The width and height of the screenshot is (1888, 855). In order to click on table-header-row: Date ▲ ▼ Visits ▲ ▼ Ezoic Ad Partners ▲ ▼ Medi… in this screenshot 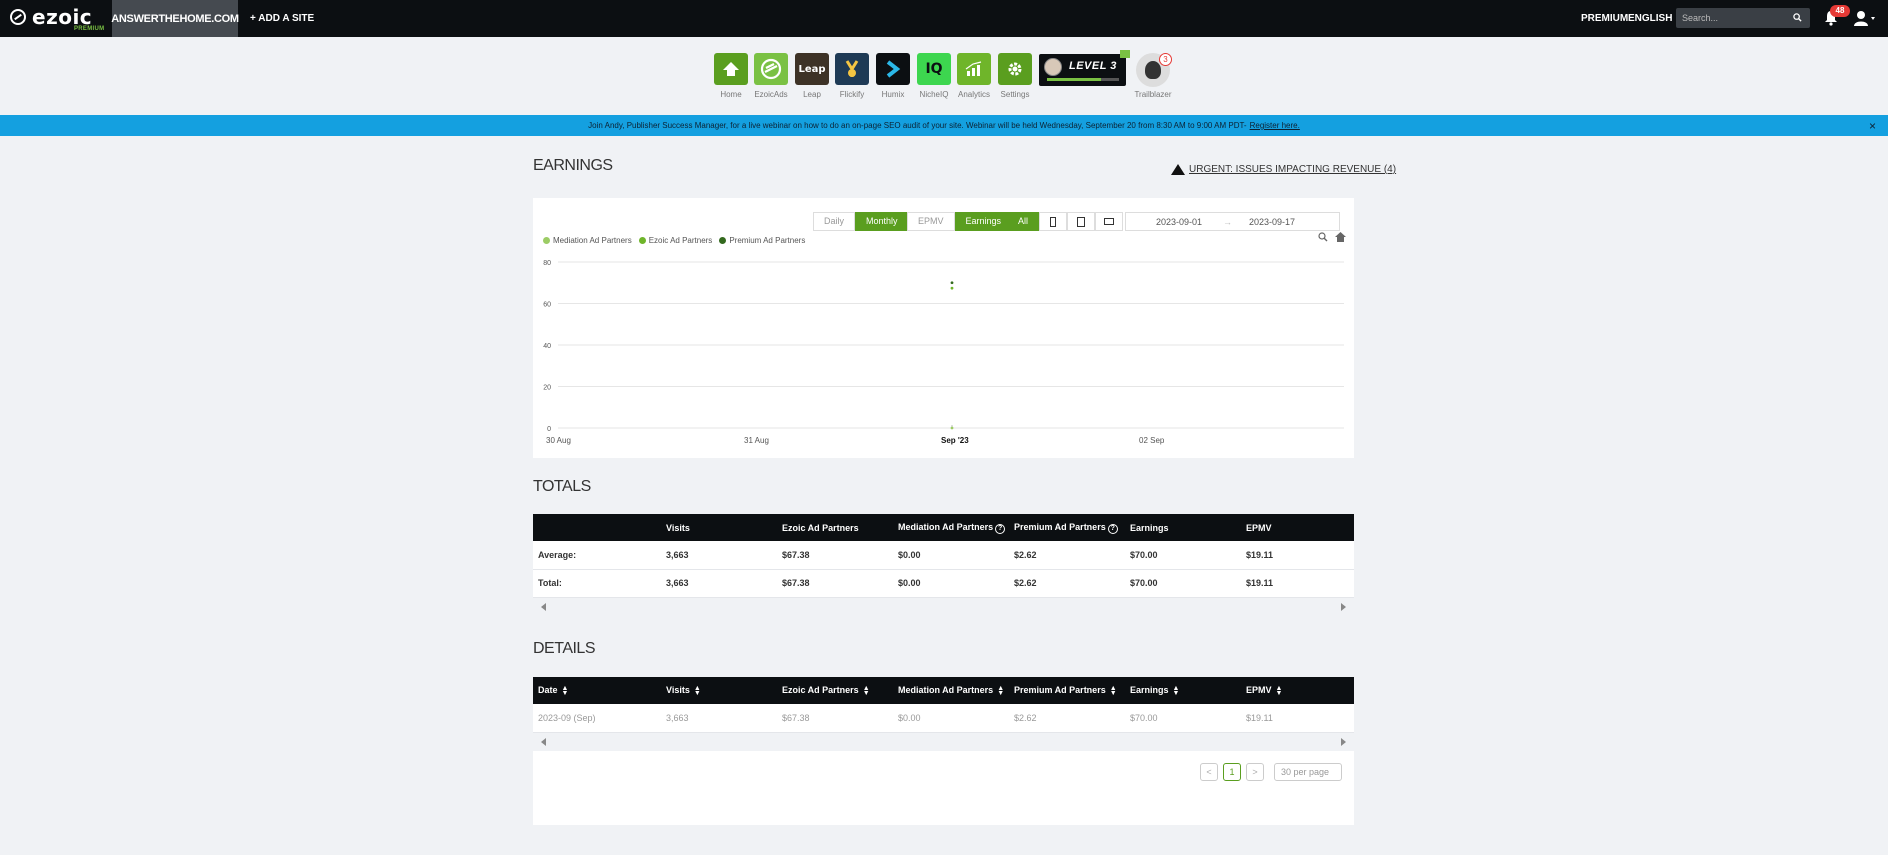, I will do `click(943, 690)`.